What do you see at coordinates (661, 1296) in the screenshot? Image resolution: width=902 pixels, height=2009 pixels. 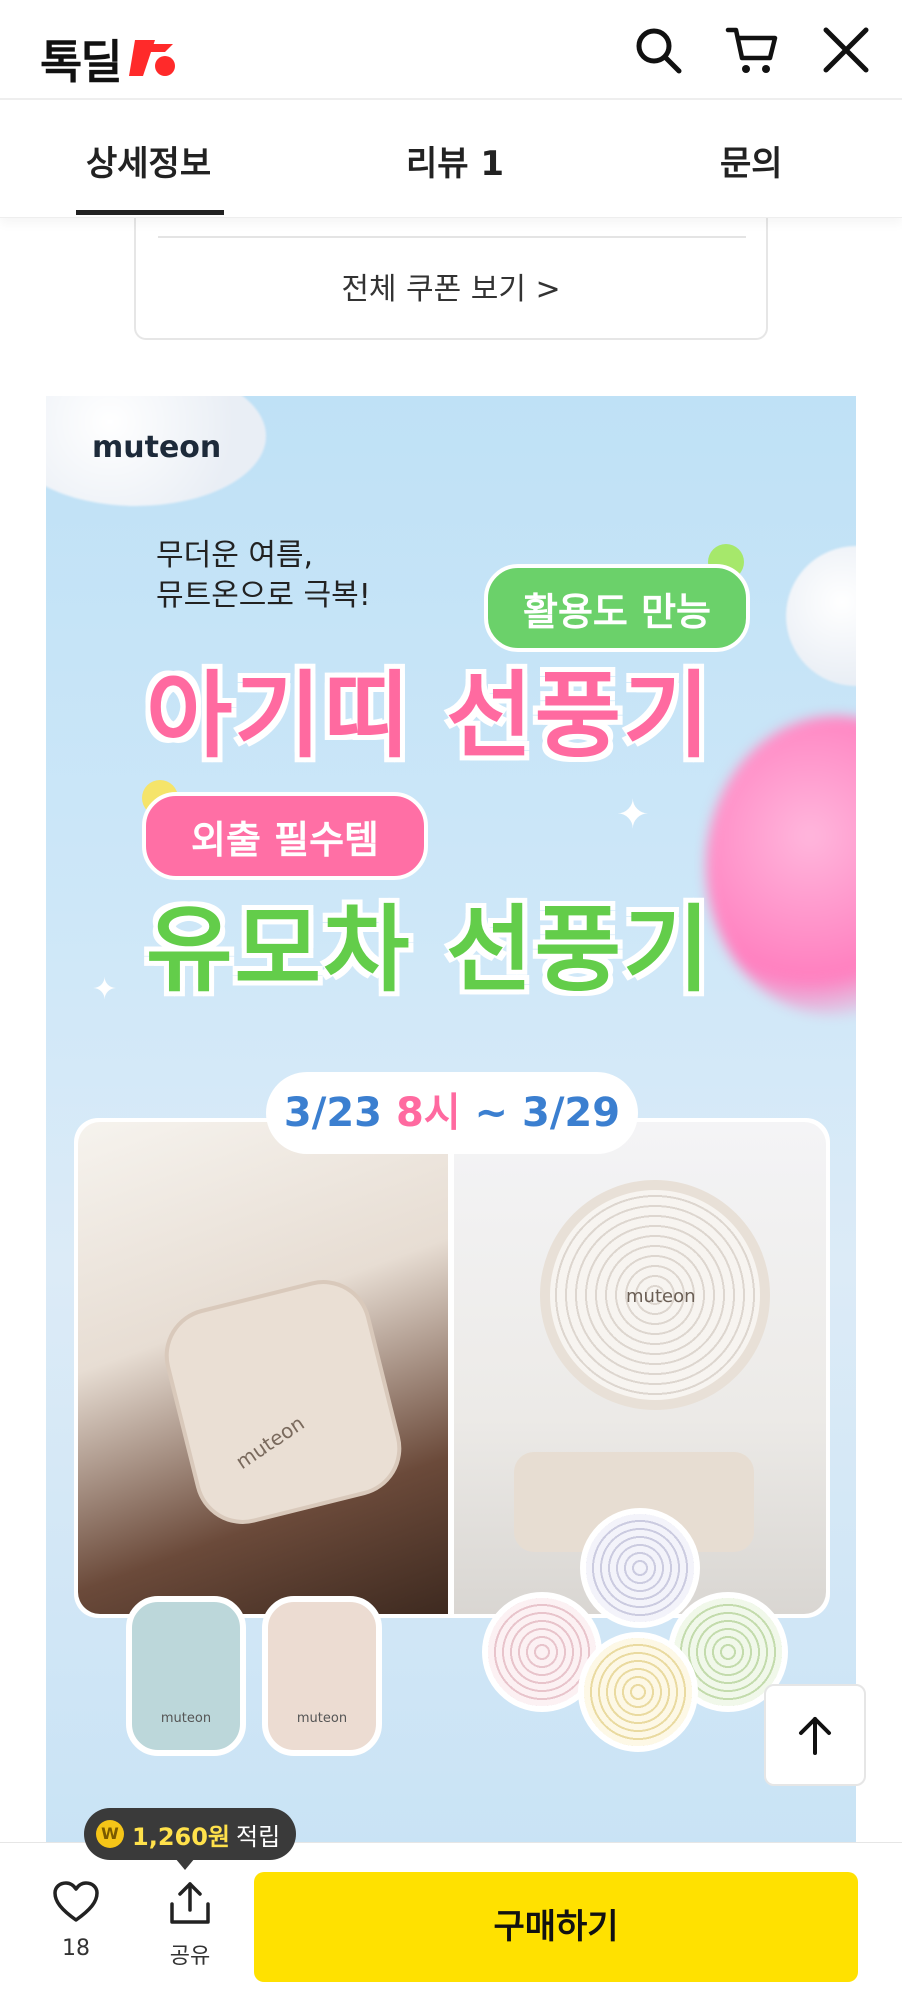 I see `clip-fan-brand-label: muteon` at bounding box center [661, 1296].